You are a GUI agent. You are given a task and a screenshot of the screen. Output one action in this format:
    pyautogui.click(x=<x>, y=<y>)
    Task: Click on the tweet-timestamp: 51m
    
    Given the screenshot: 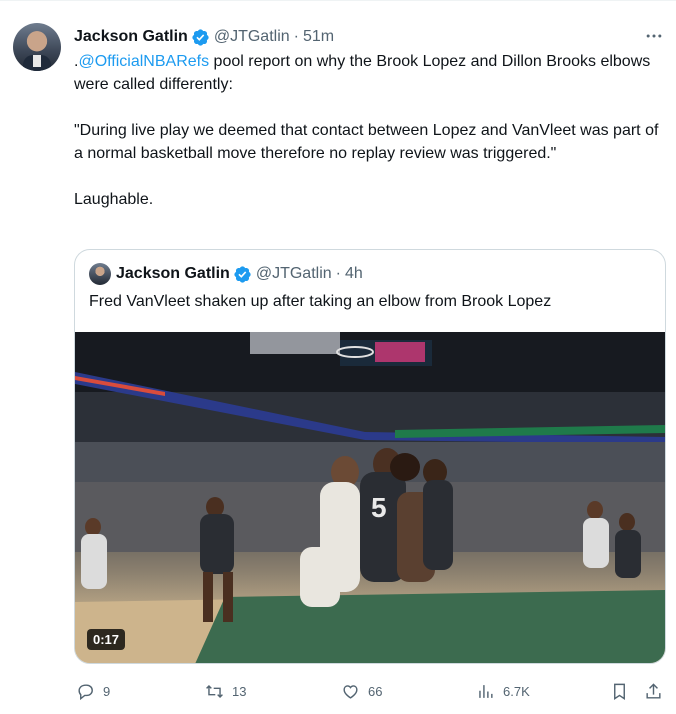 What is the action you would take?
    pyautogui.click(x=318, y=37)
    